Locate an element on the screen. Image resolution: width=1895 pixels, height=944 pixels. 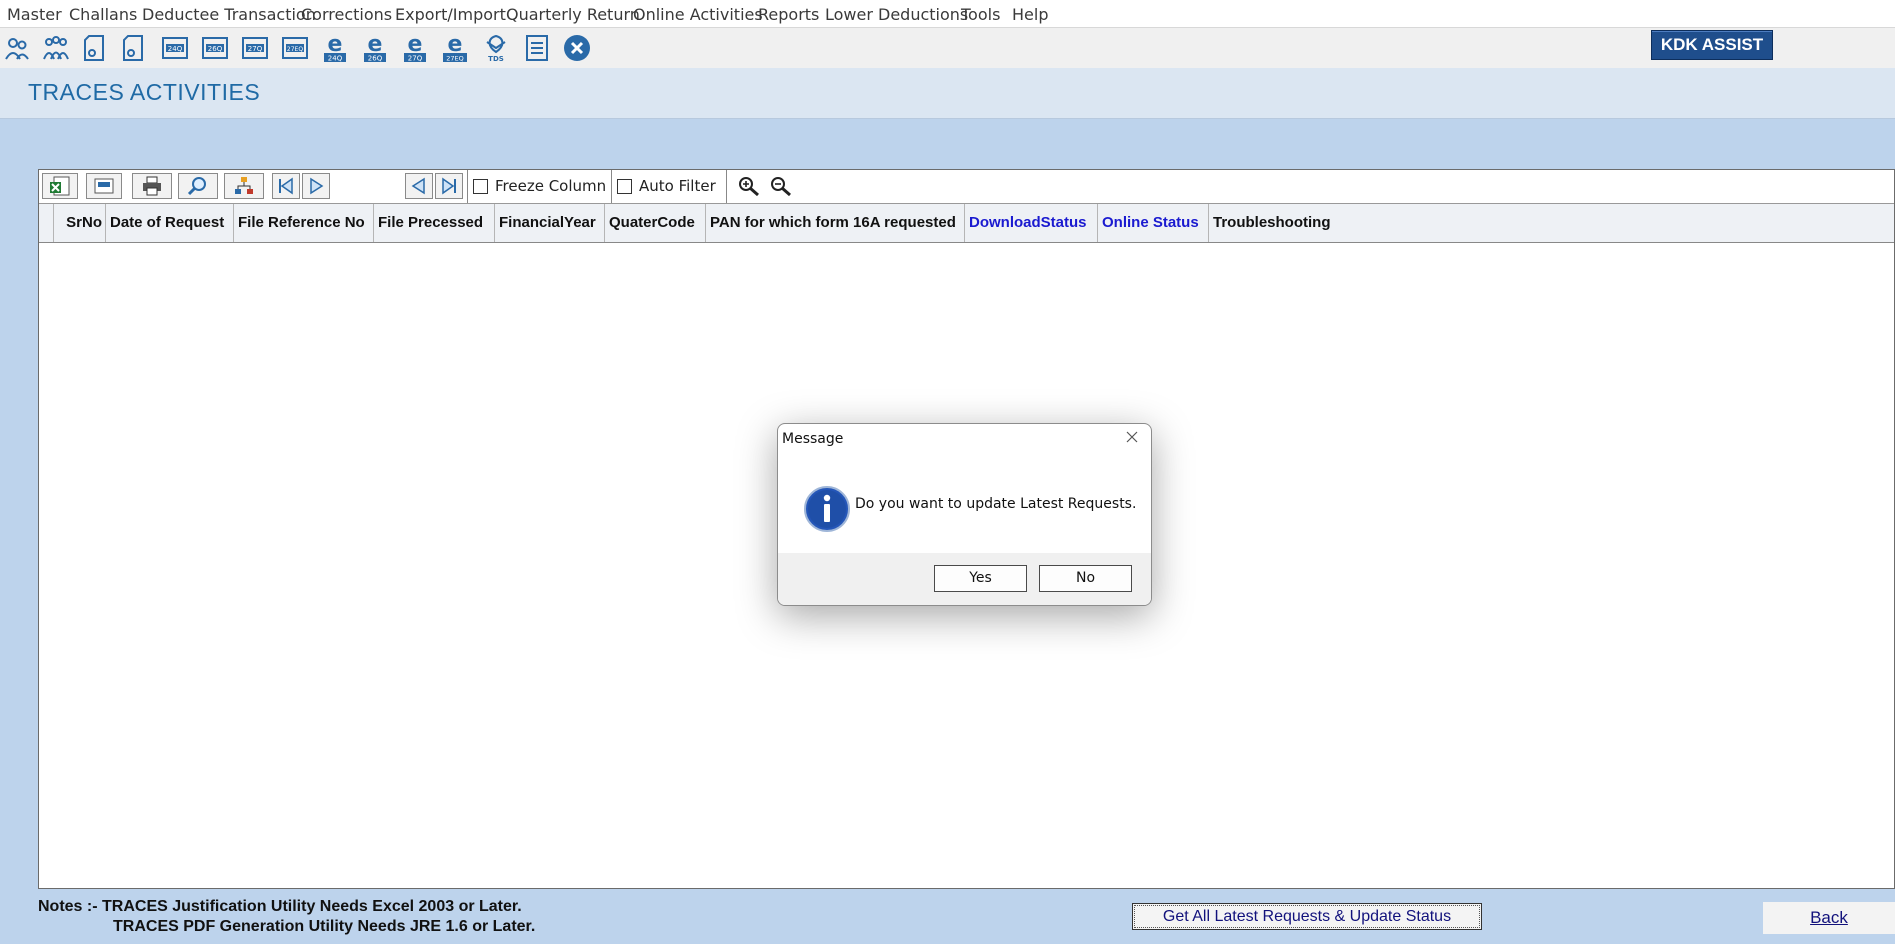
dialog-close-icon is located at coordinates (1132, 437).